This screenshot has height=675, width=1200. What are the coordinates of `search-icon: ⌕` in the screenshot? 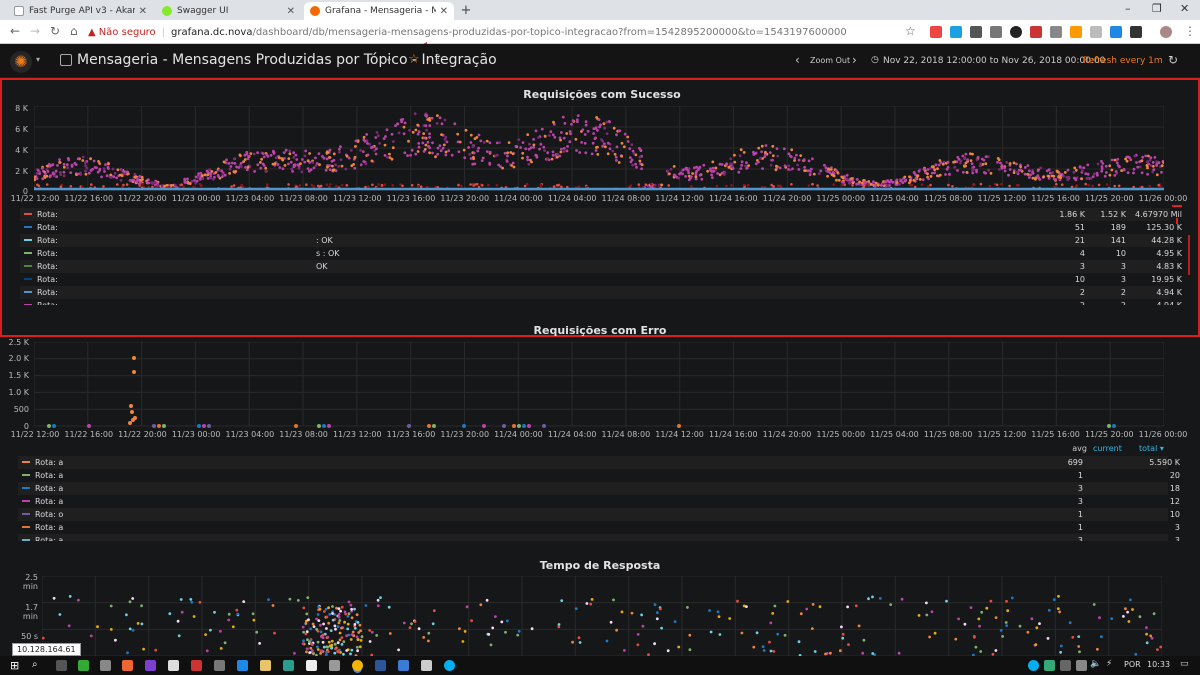 It's located at (35, 664).